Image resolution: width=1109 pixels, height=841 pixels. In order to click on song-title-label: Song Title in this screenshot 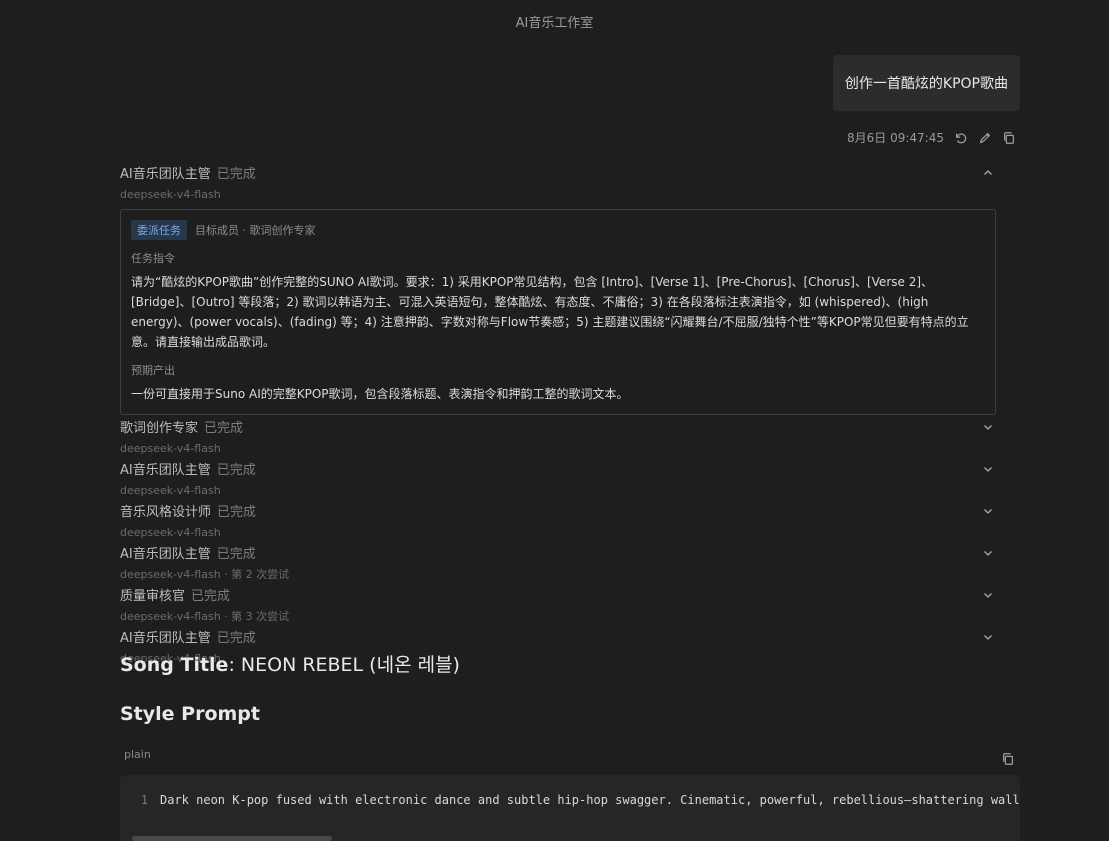, I will do `click(174, 665)`.